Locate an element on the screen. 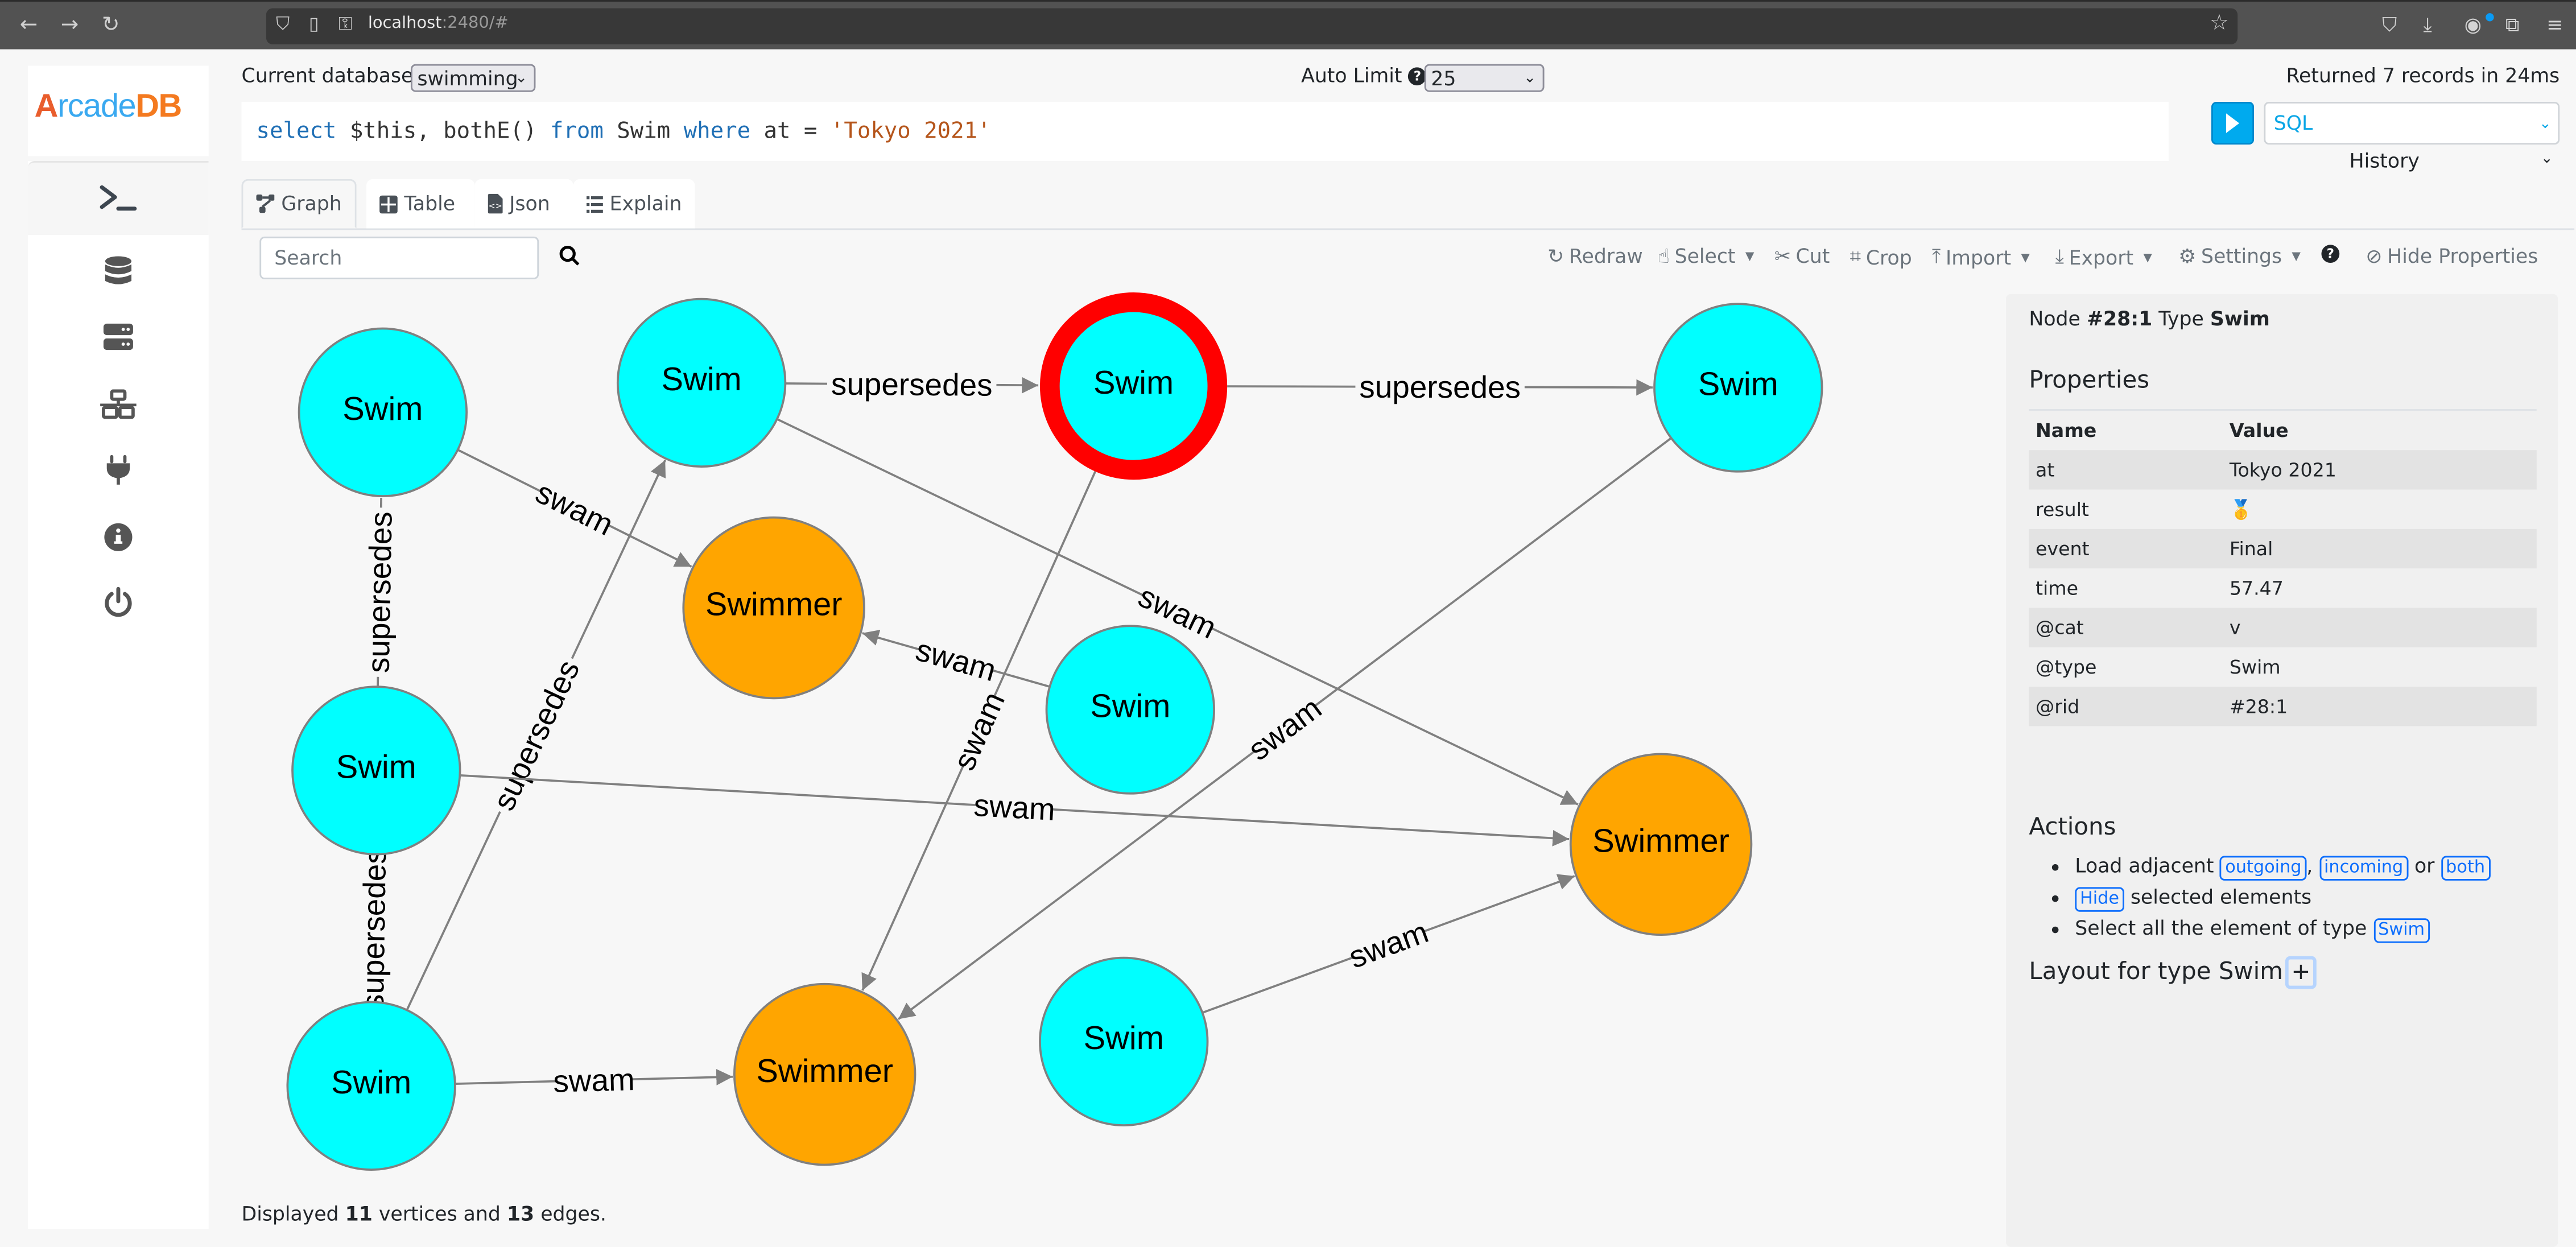 The width and height of the screenshot is (2576, 1247). node-label: Swimmer is located at coordinates (1661, 841).